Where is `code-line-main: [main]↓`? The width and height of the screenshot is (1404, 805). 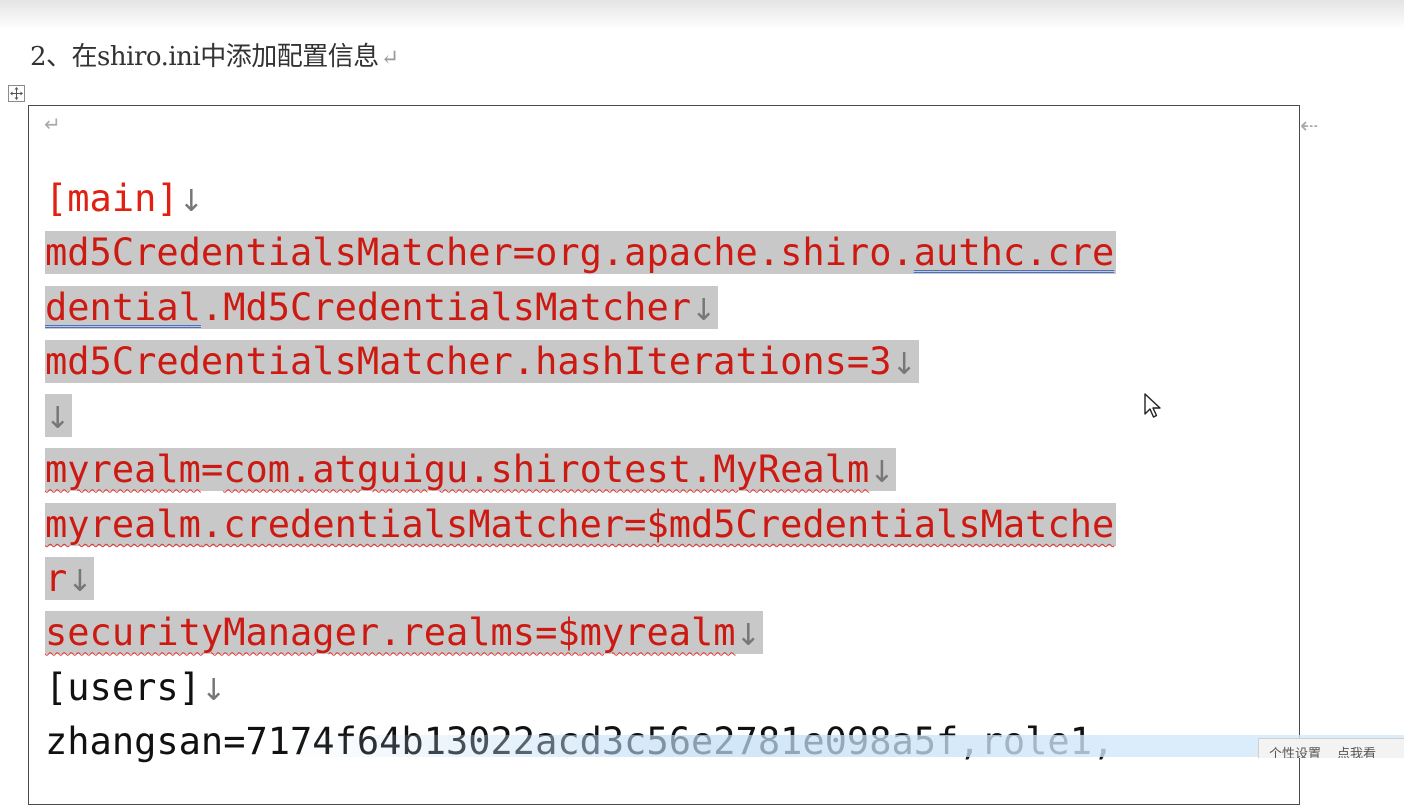
code-line-main: [main]↓ is located at coordinates (580, 199).